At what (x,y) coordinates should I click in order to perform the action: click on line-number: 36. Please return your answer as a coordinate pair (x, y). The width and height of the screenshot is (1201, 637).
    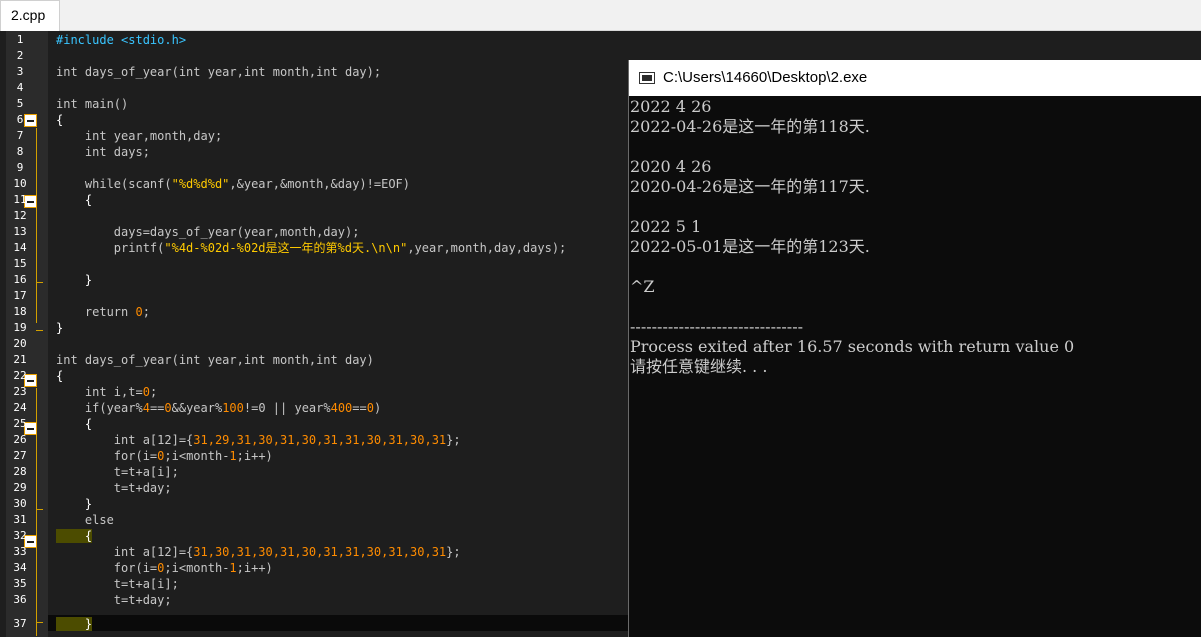
    Looking at the image, I should click on (20, 599).